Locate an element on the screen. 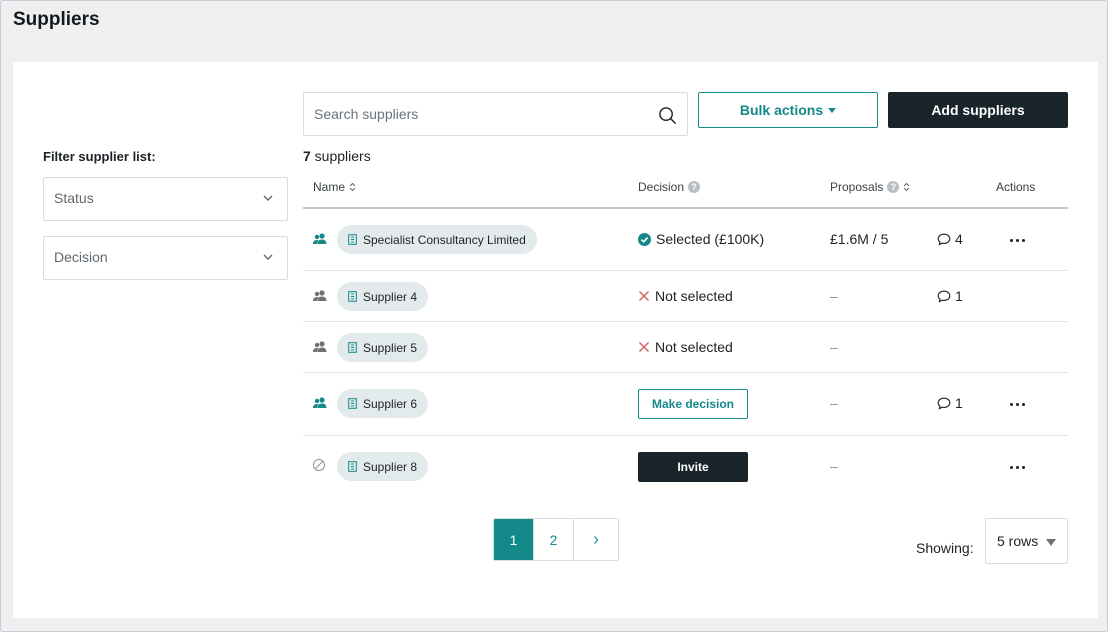 The width and height of the screenshot is (1108, 632). status-filter-placeholder: Status is located at coordinates (74, 198).